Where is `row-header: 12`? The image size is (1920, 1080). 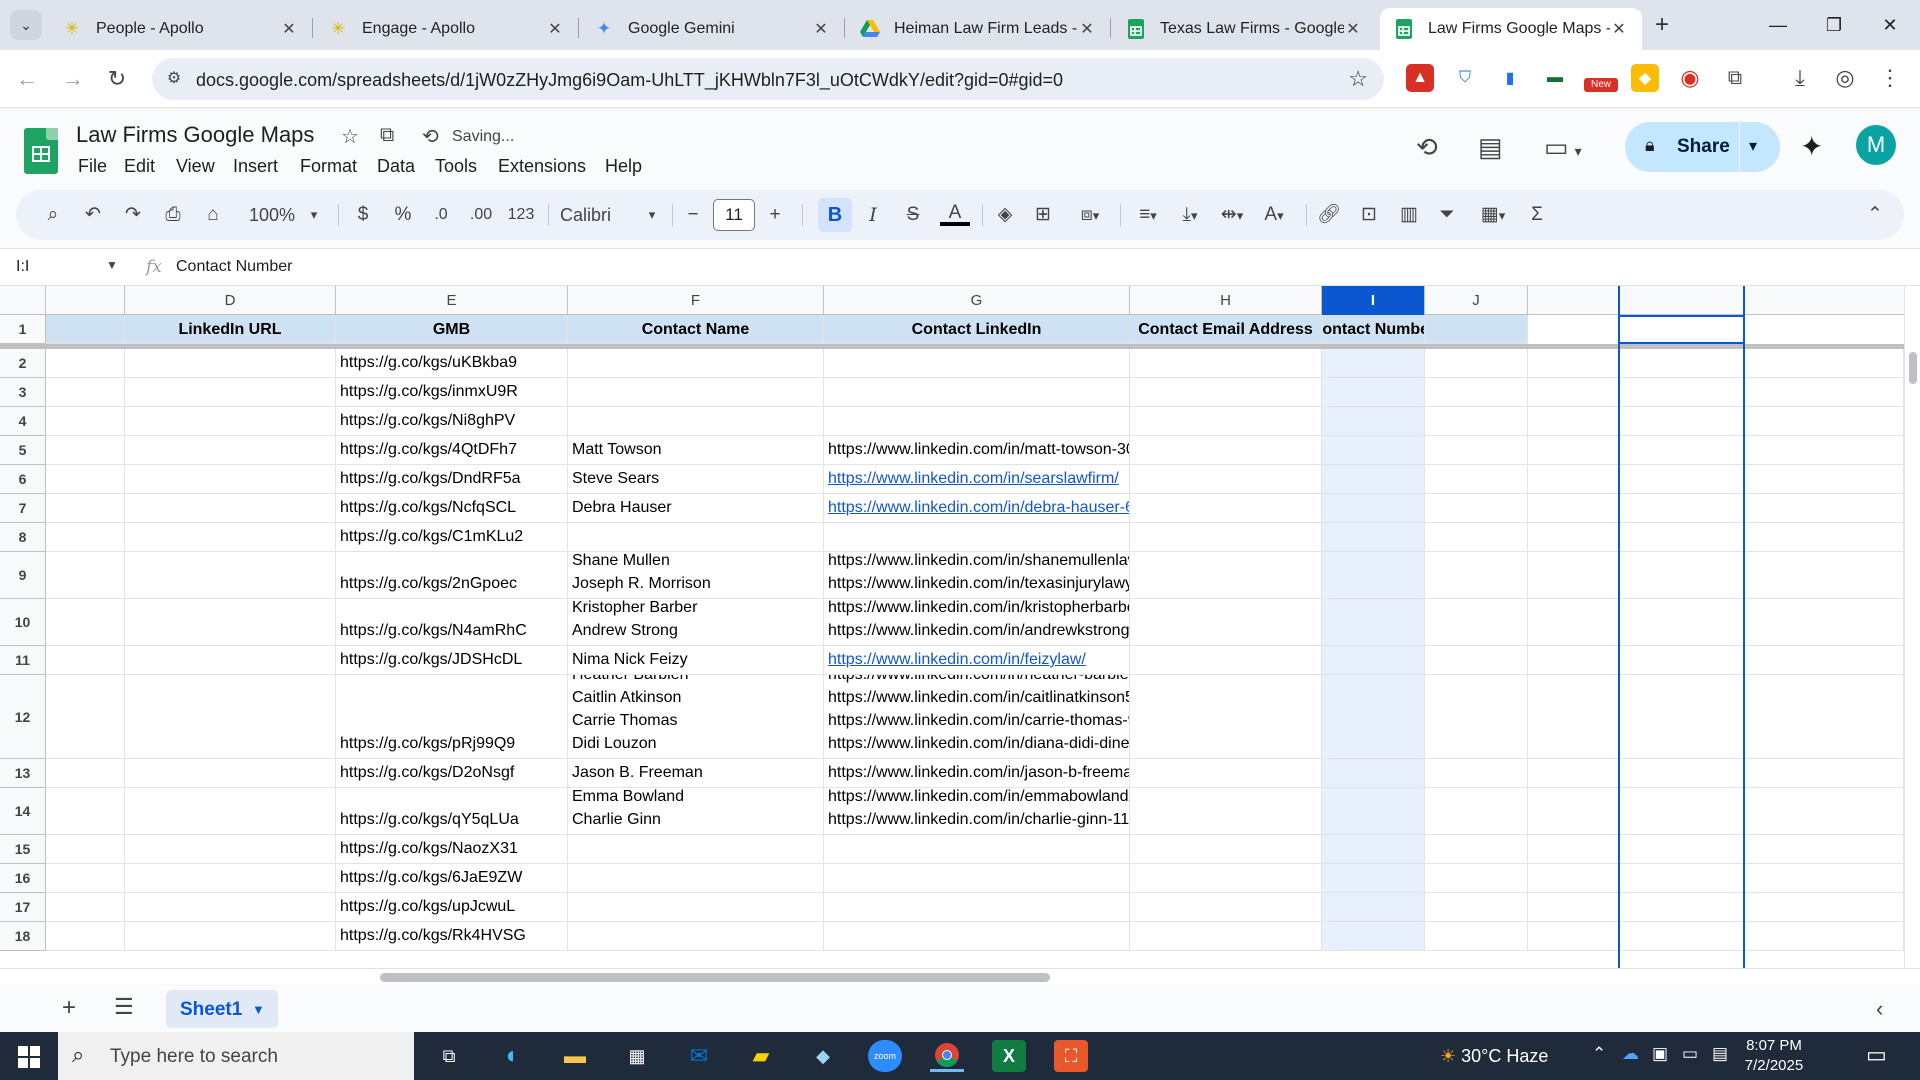 row-header: 12 is located at coordinates (23, 717).